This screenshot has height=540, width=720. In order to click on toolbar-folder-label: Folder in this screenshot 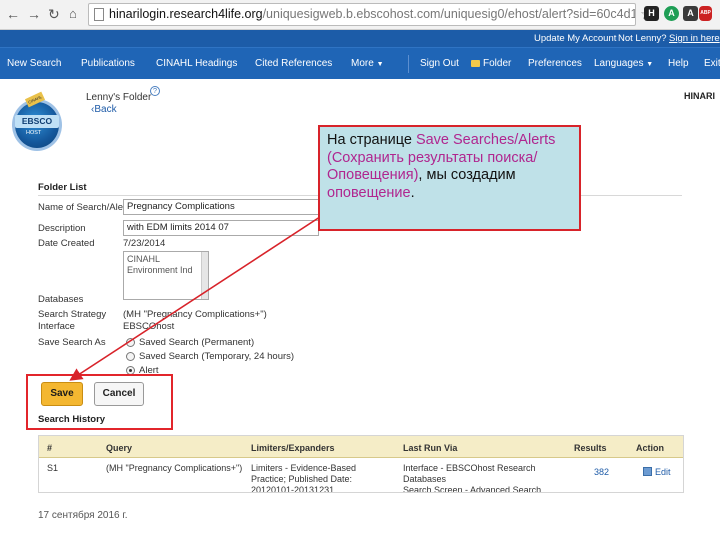, I will do `click(497, 63)`.